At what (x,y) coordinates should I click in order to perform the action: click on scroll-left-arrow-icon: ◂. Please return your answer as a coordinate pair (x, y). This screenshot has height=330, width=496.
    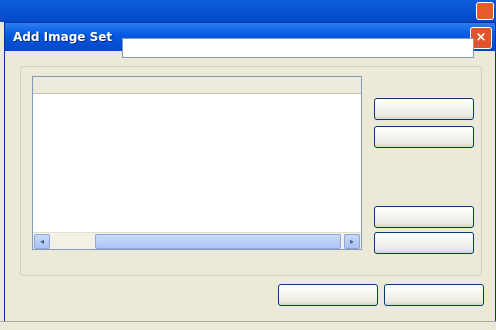
    Looking at the image, I should click on (42, 241).